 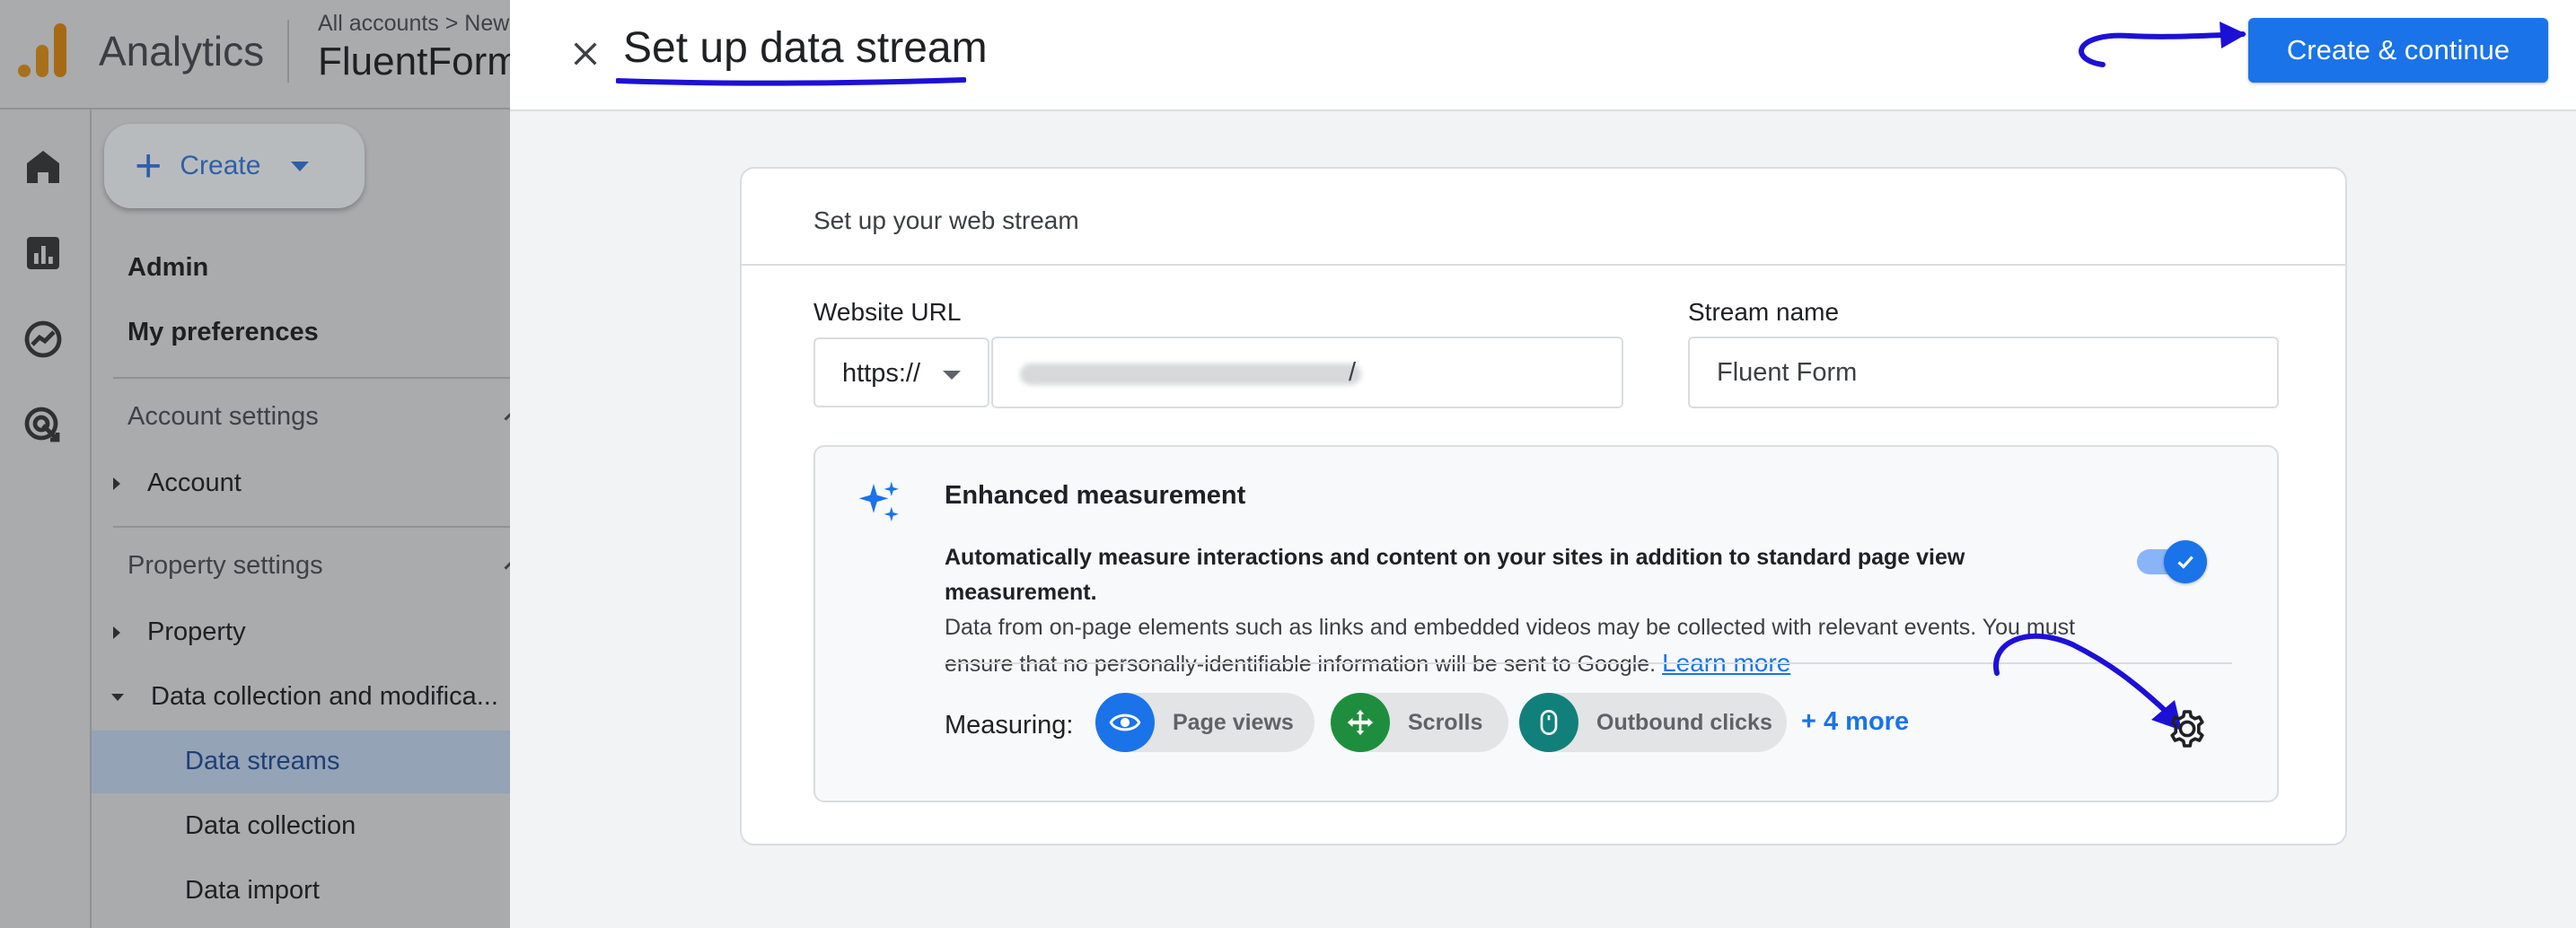 What do you see at coordinates (269, 55) in the screenshot?
I see `top-bar: Analytics All accounts > New FluentForm` at bounding box center [269, 55].